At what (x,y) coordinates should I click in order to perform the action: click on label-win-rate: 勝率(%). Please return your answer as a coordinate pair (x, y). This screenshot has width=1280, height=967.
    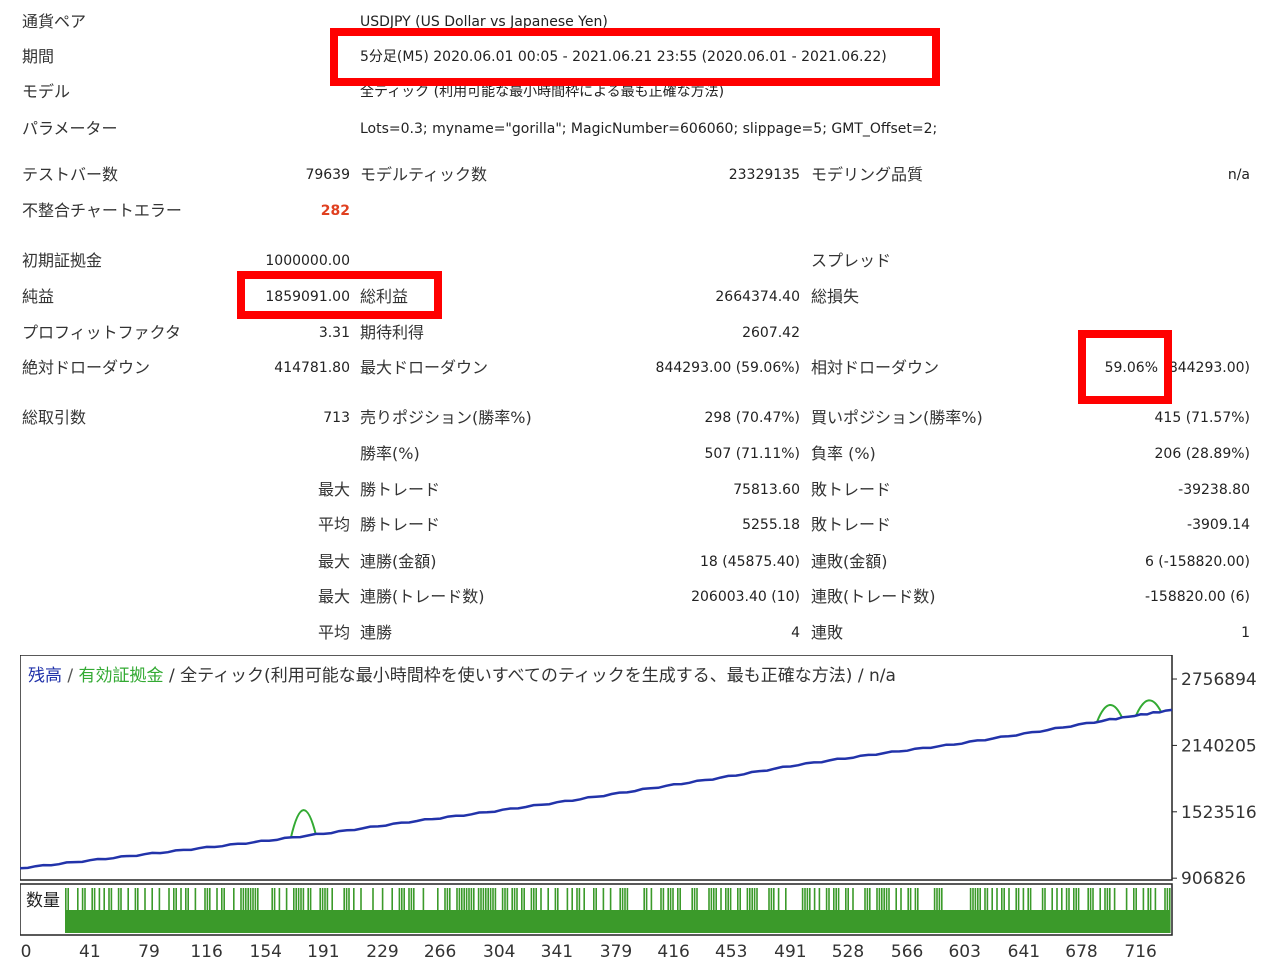
    Looking at the image, I should click on (390, 453).